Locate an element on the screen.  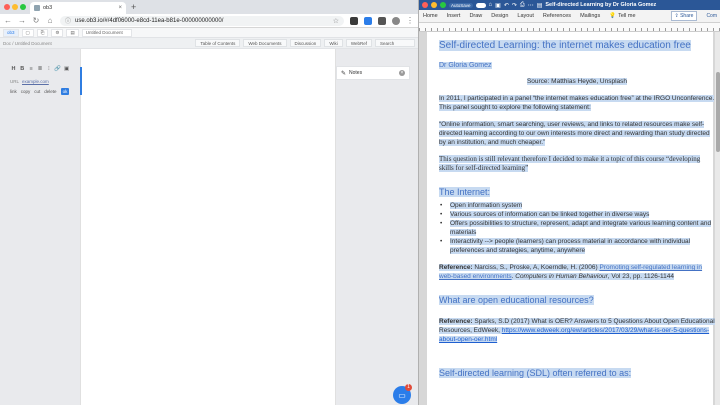
search-input: Search is located at coordinates (395, 43).